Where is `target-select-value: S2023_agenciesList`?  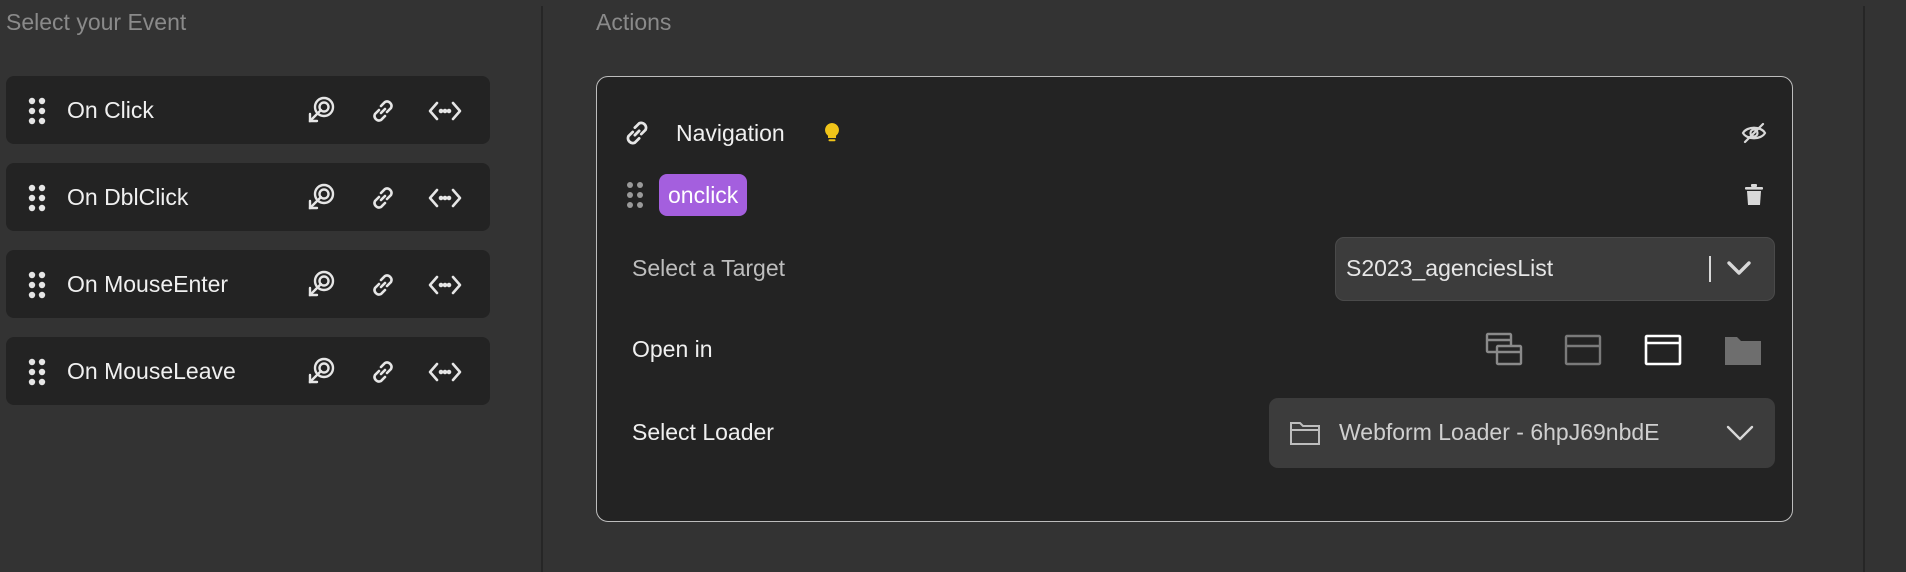
target-select-value: S2023_agenciesList is located at coordinates (1450, 268).